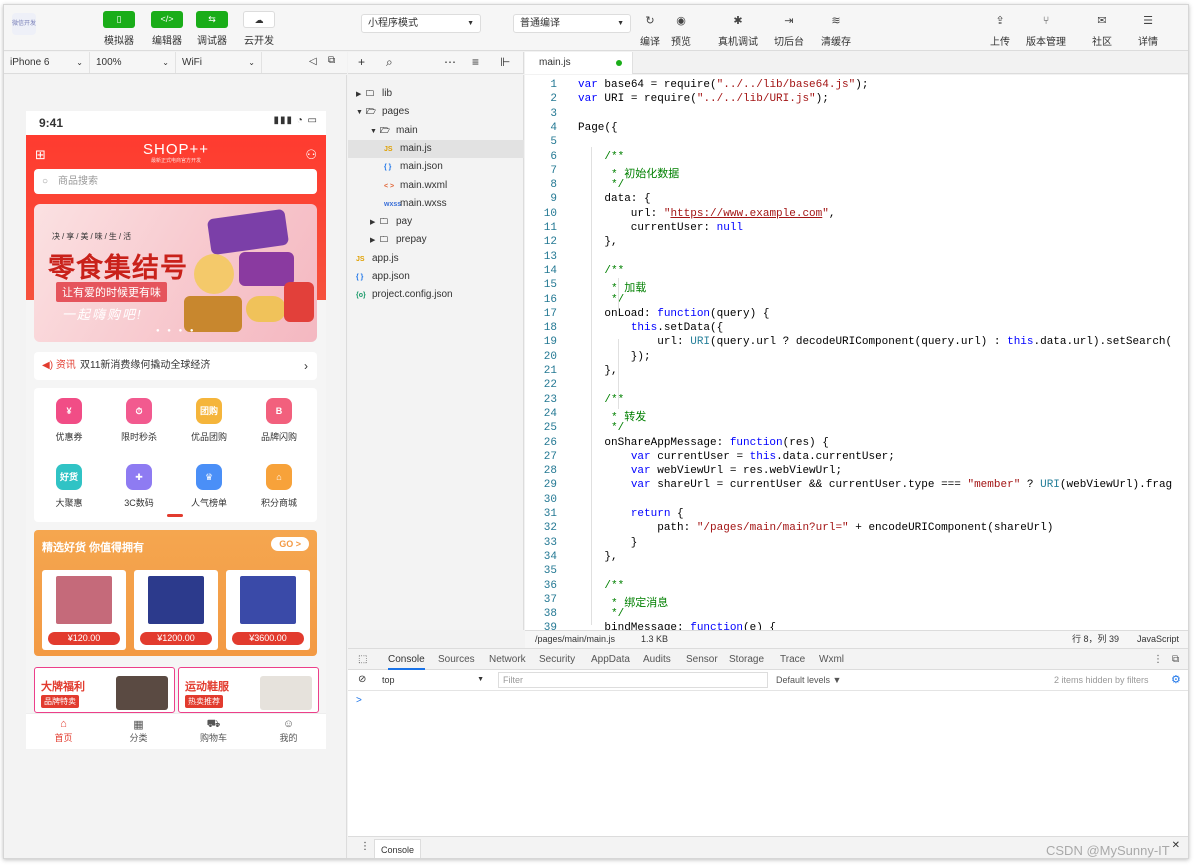  Describe the element at coordinates (213, 731) in the screenshot. I see `tab-item: ⛟ 购物车` at that location.